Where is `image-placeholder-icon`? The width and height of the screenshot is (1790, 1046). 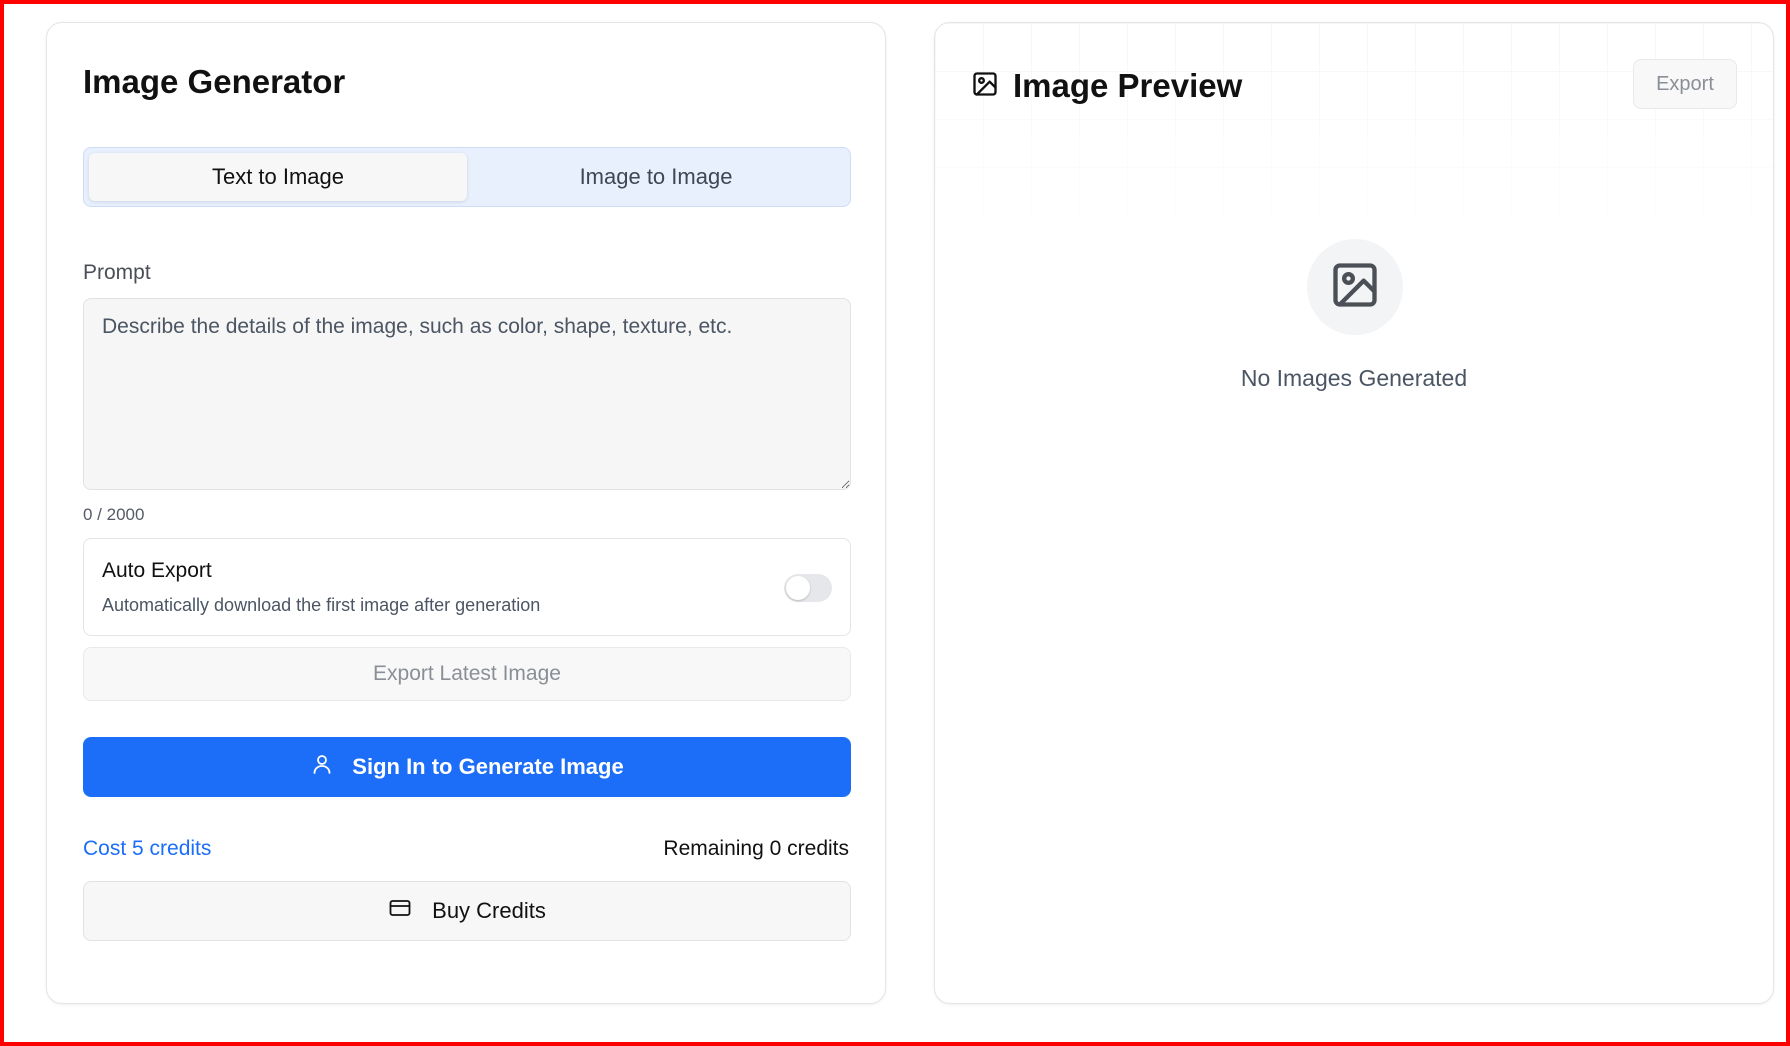 image-placeholder-icon is located at coordinates (1355, 287).